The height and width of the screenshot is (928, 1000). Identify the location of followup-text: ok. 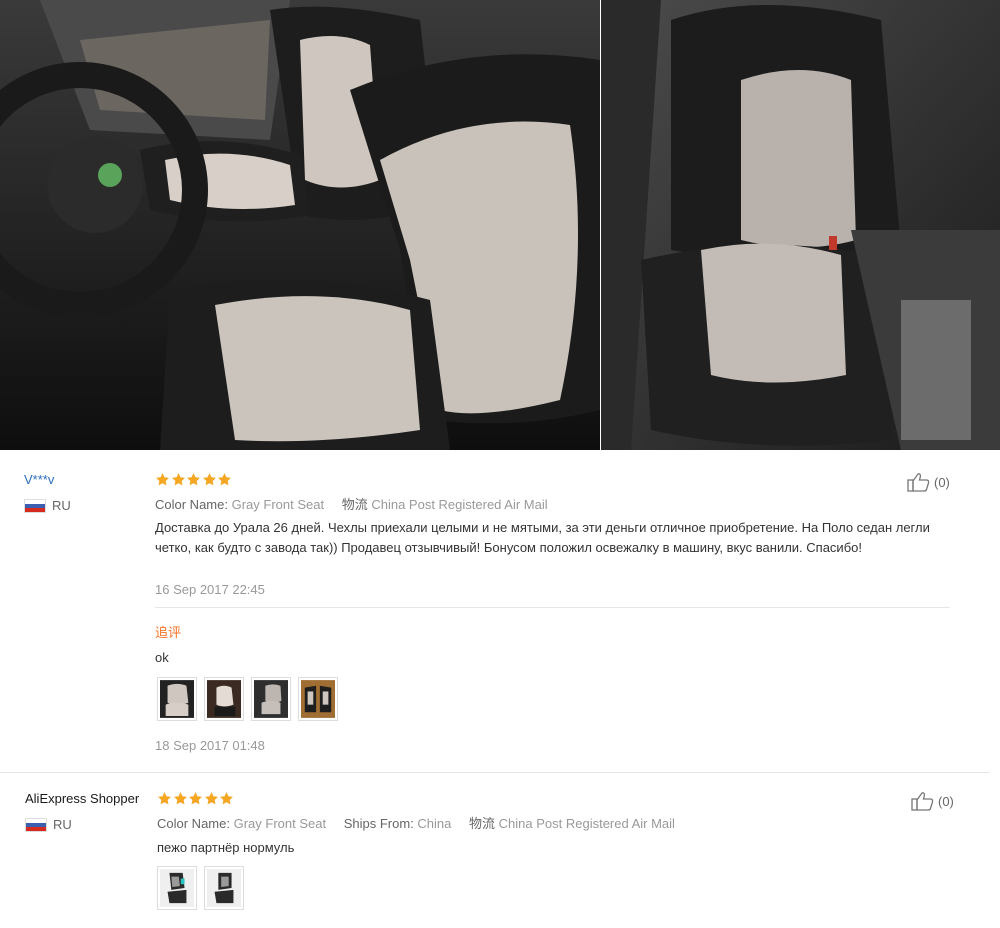
(162, 657).